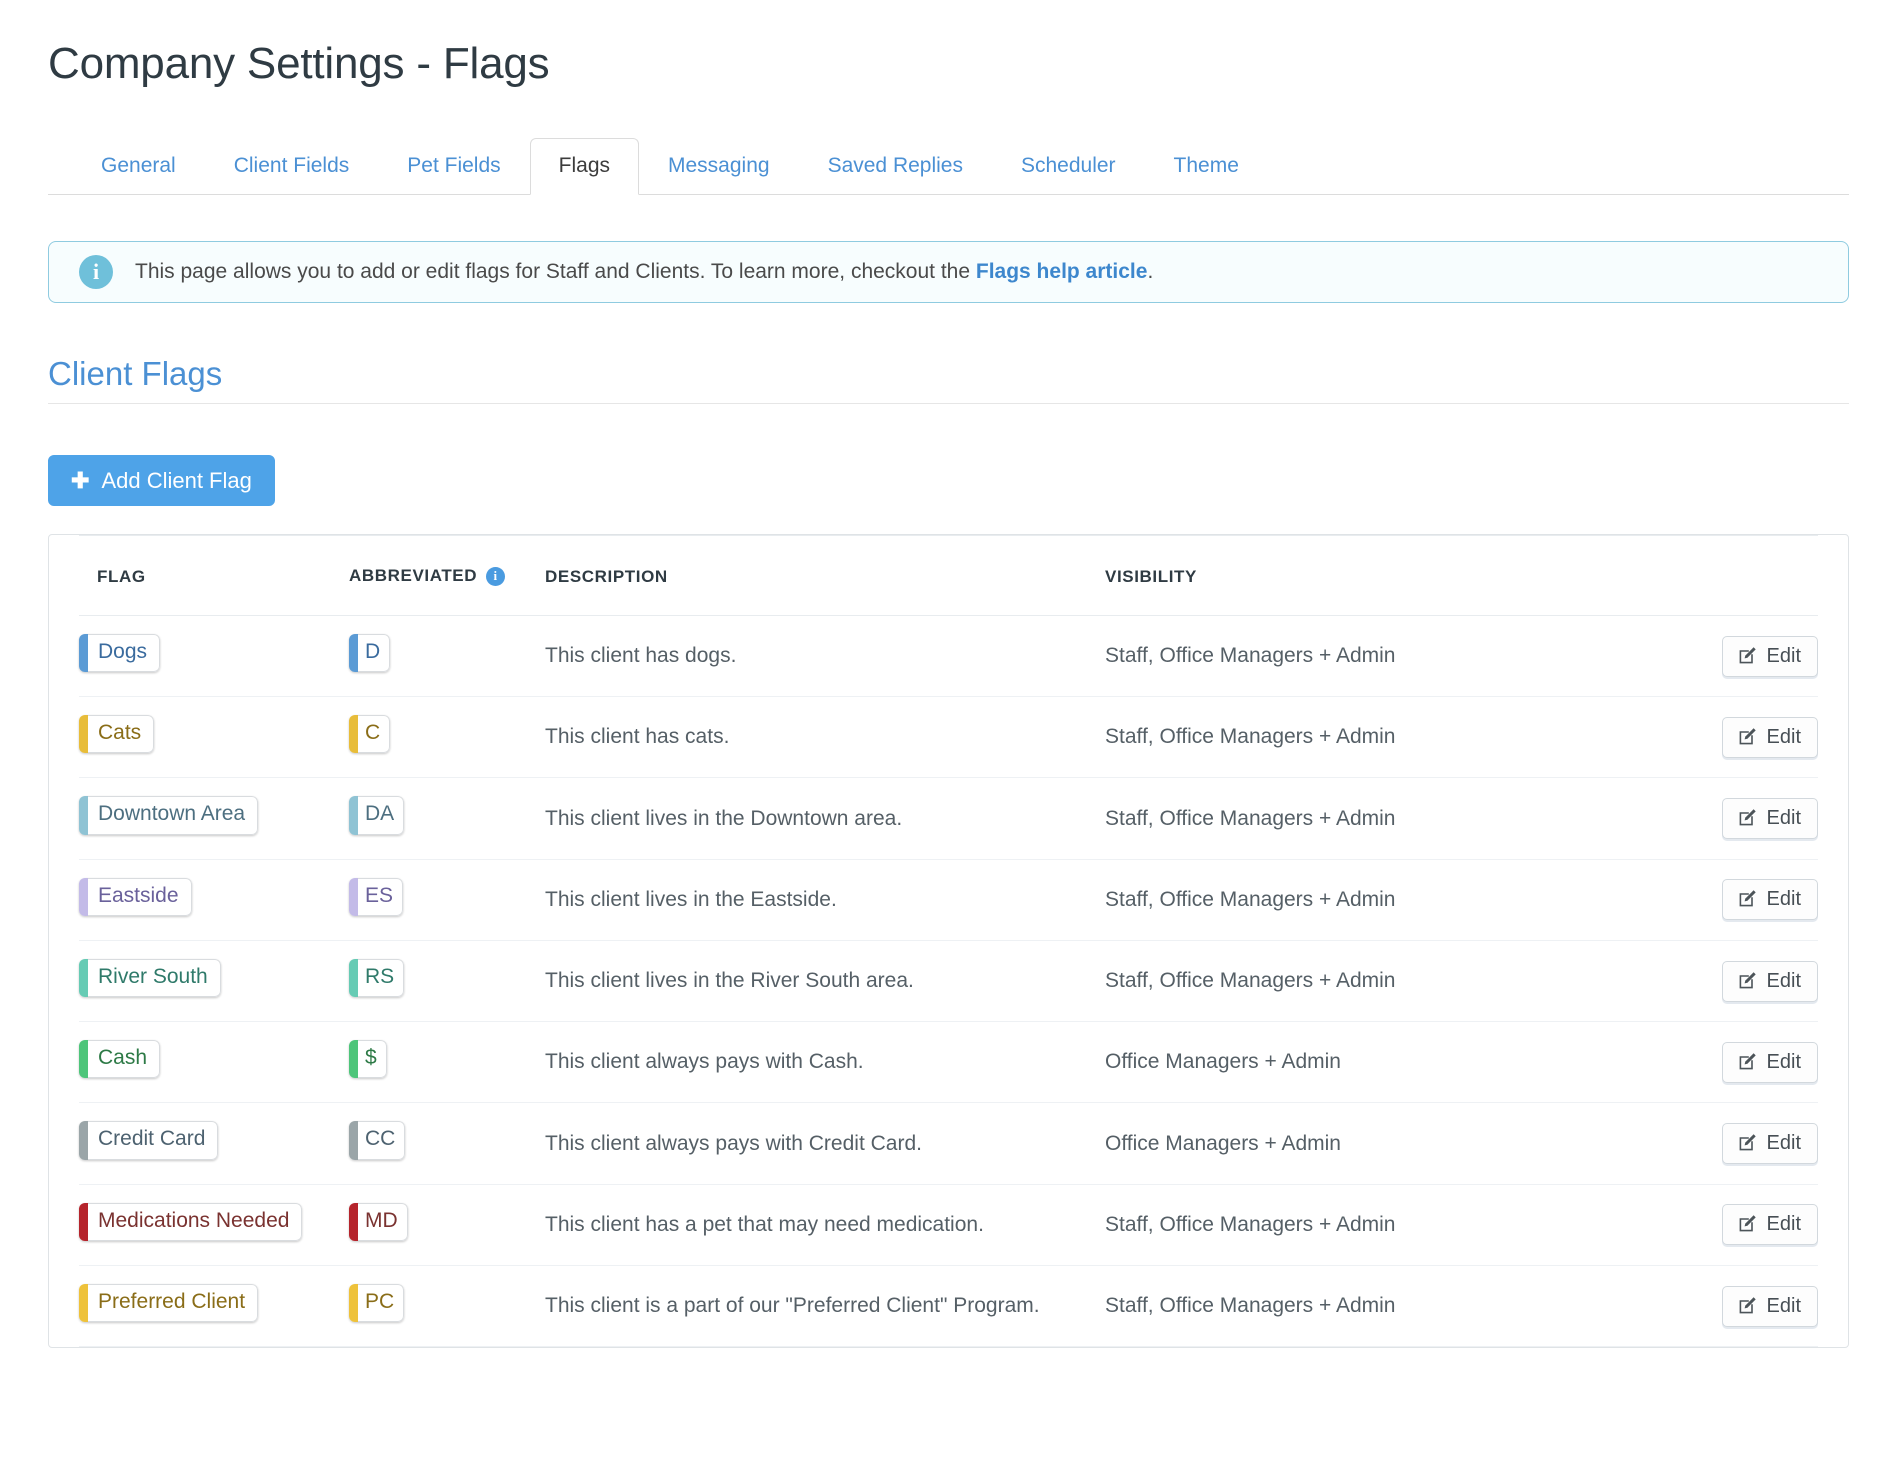 The image size is (1897, 1459). What do you see at coordinates (120, 1059) in the screenshot?
I see `flag-badge: Cash` at bounding box center [120, 1059].